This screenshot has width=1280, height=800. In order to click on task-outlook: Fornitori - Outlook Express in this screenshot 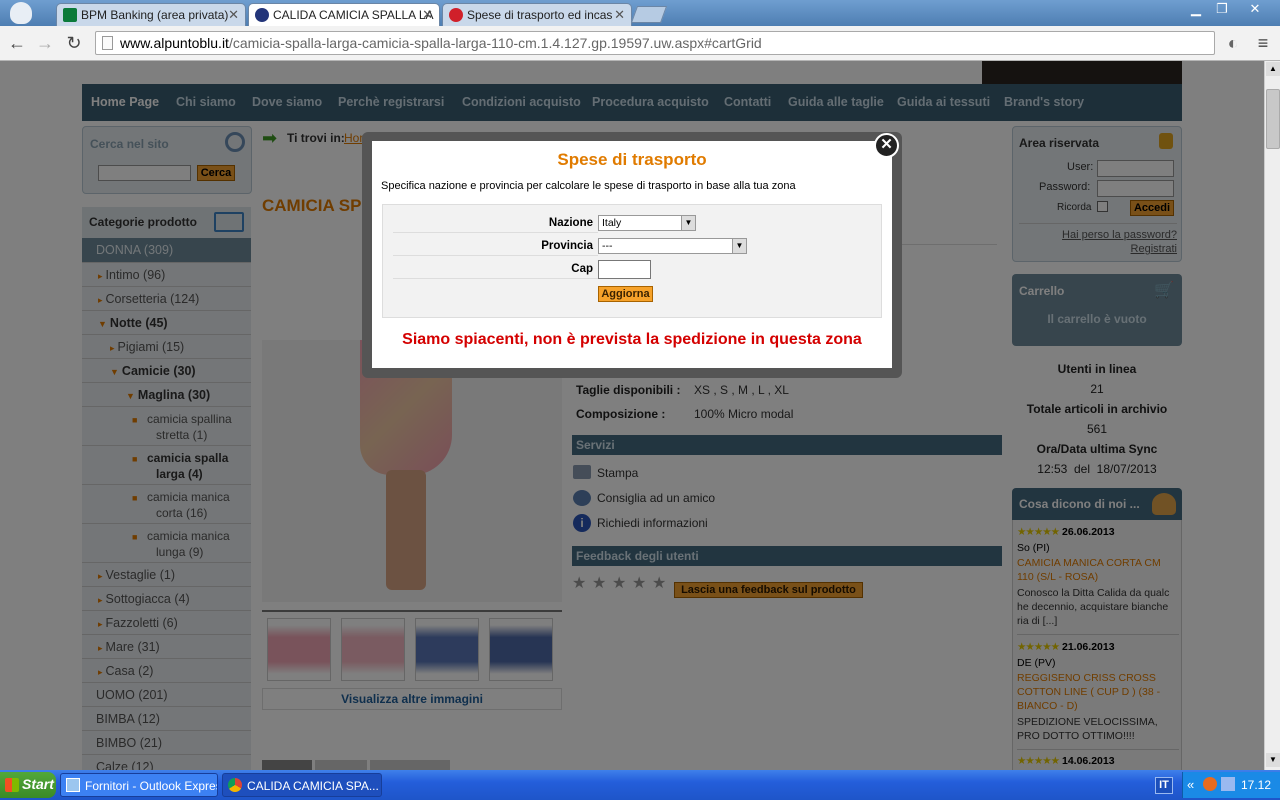, I will do `click(139, 785)`.